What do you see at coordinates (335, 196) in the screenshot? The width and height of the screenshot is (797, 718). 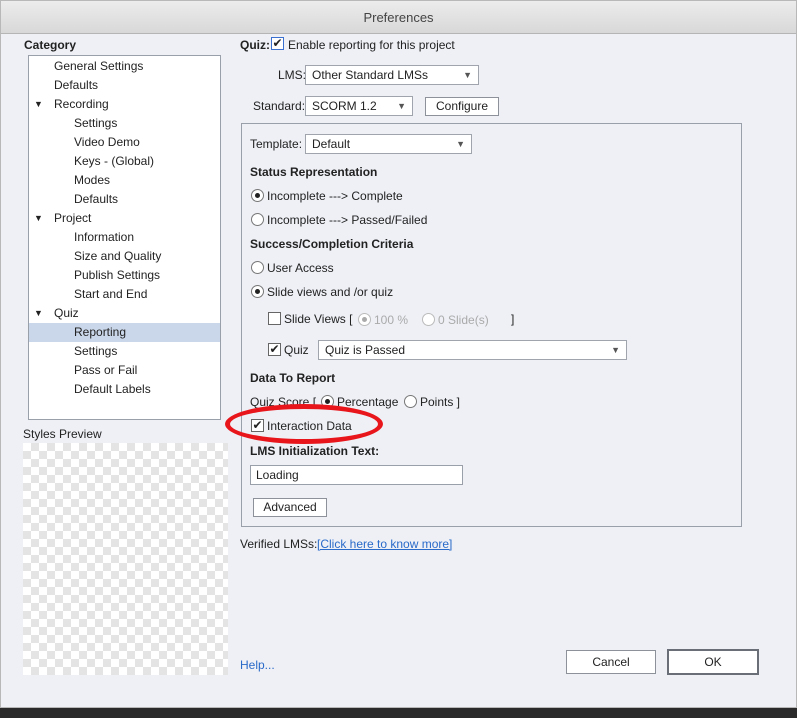 I see `status-complete-label: Incomplete ---> Complete` at bounding box center [335, 196].